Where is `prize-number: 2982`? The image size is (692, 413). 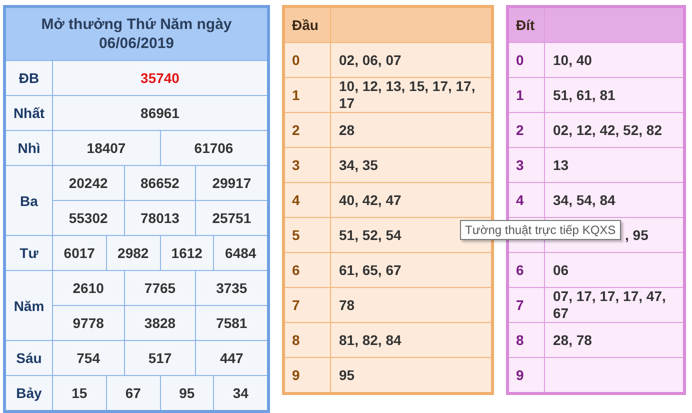 prize-number: 2982 is located at coordinates (133, 253).